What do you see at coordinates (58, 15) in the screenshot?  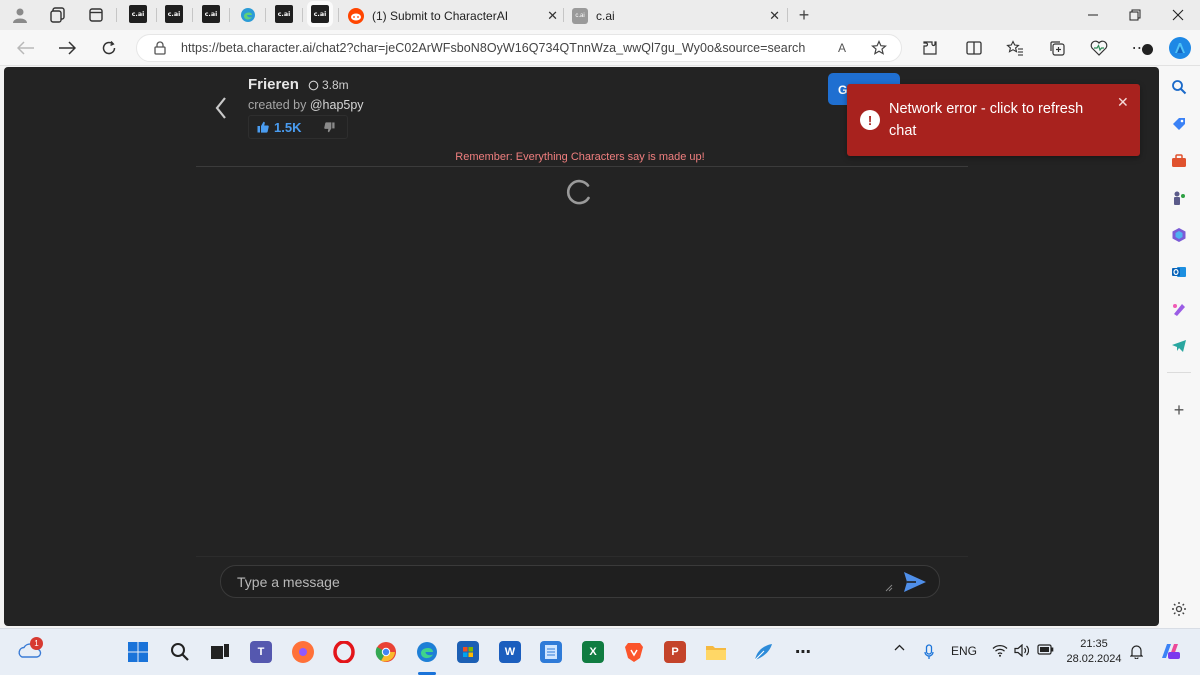 I see `workspaces-icon` at bounding box center [58, 15].